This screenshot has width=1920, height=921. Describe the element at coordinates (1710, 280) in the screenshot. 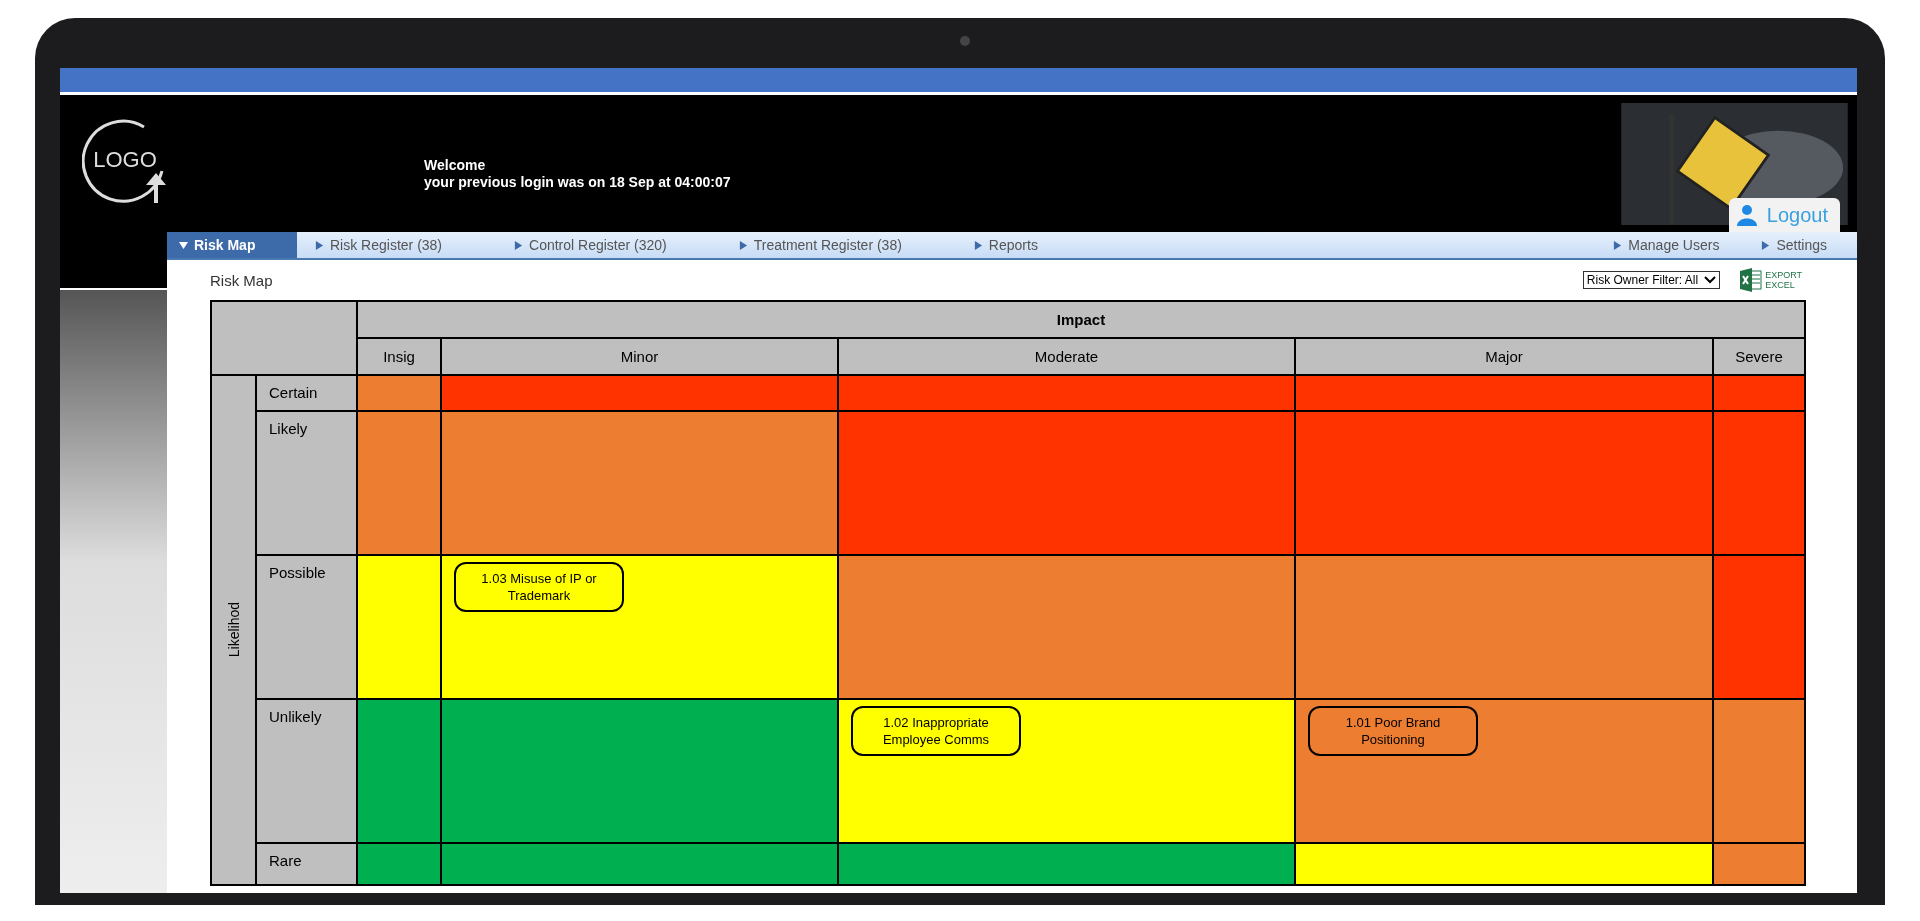

I see `chevron-down-icon` at that location.